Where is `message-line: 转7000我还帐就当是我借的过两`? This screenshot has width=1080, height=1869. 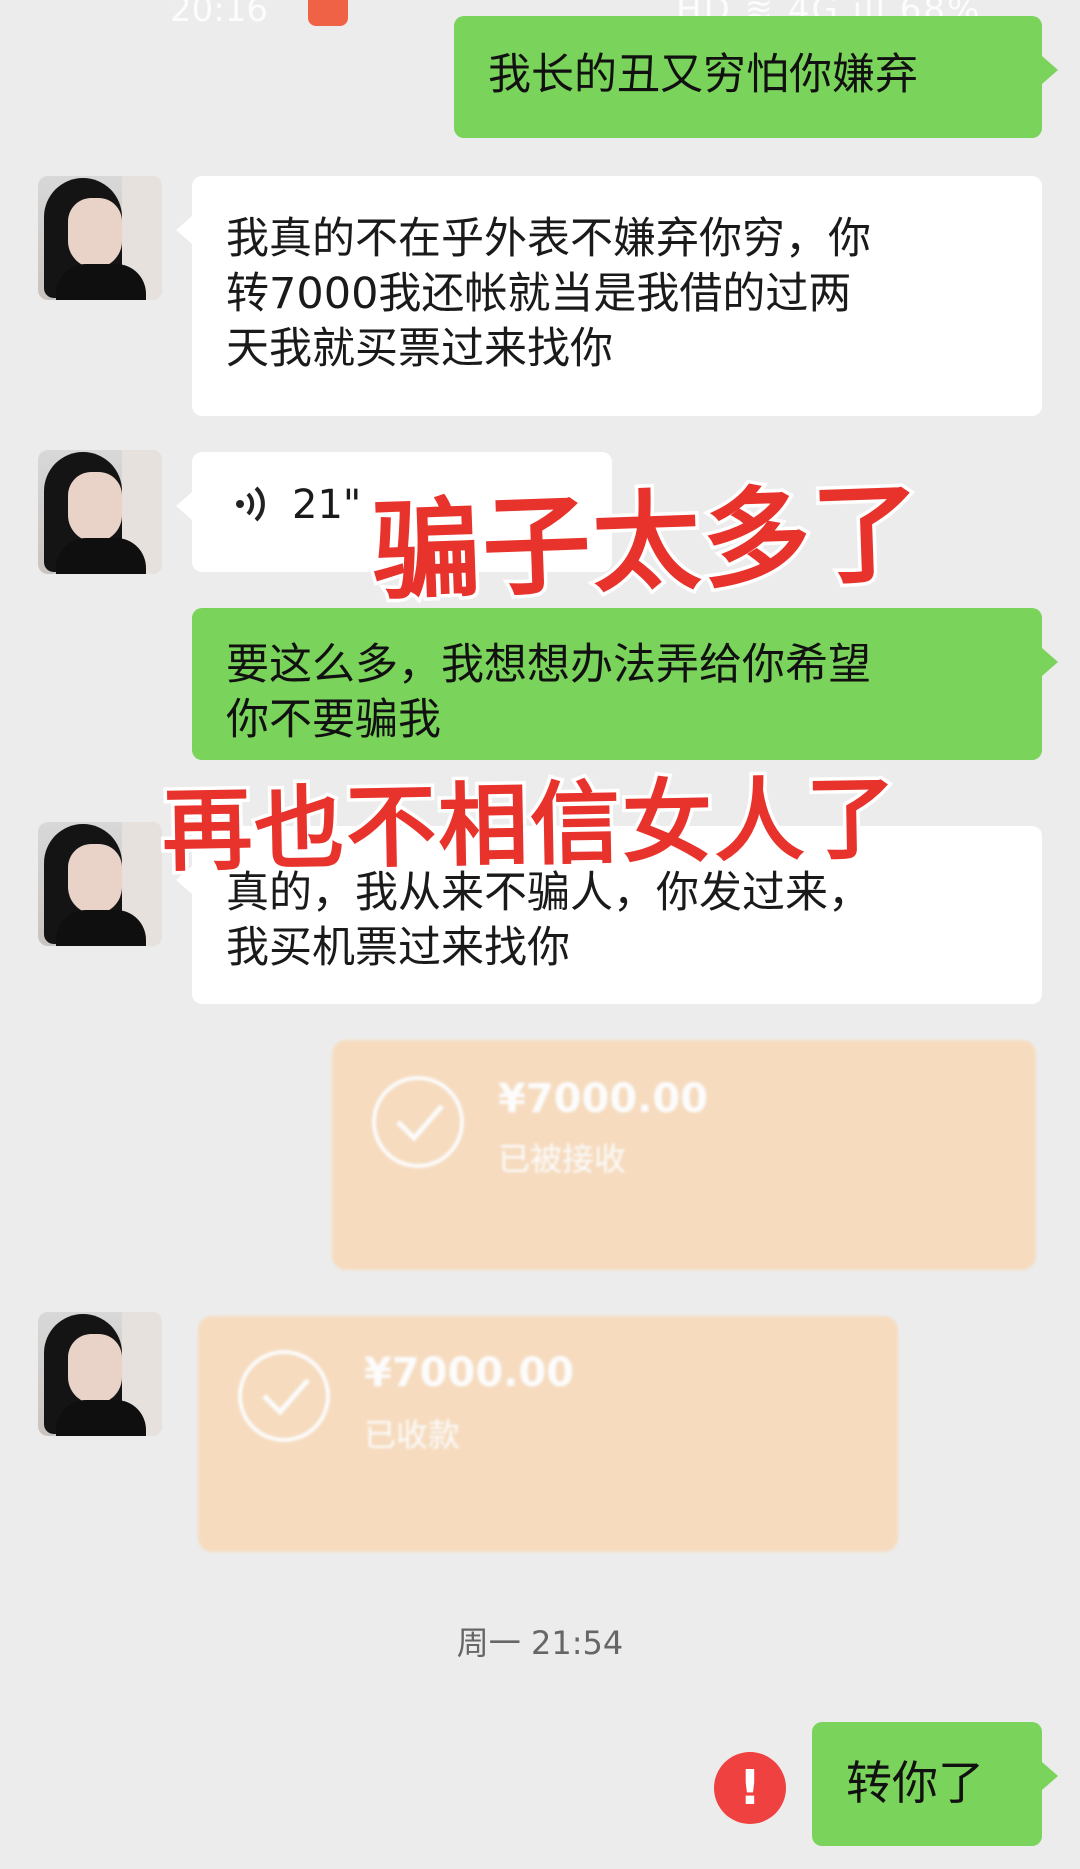 message-line: 转7000我还帐就当是我借的过两 is located at coordinates (539, 294).